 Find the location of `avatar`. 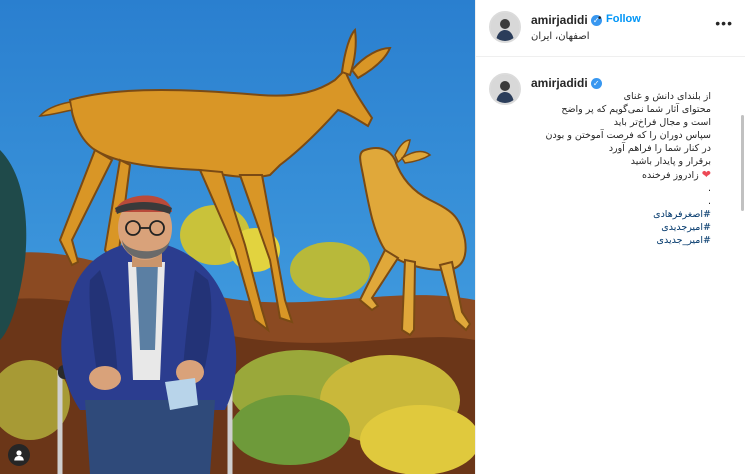

avatar is located at coordinates (505, 27).